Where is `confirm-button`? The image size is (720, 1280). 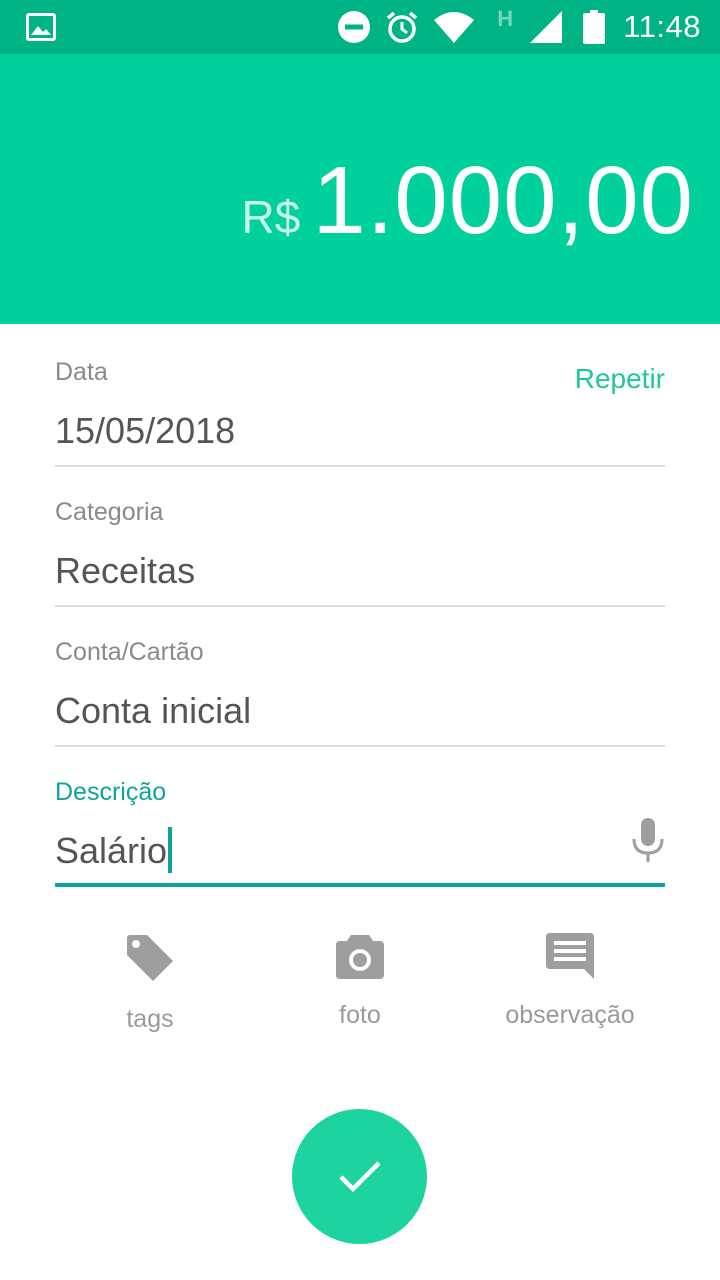
confirm-button is located at coordinates (359, 1176).